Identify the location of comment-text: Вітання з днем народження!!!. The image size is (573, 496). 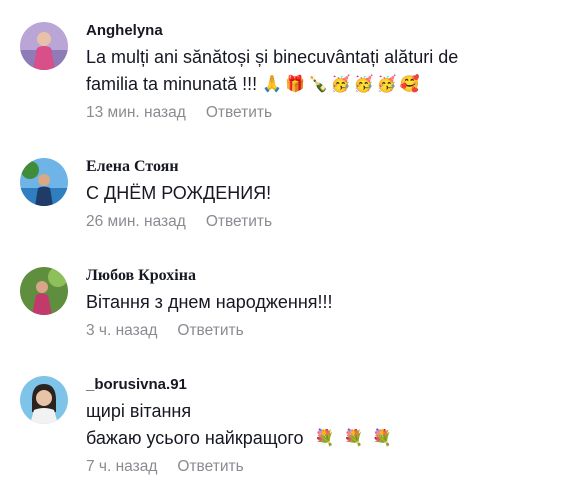
(329, 302).